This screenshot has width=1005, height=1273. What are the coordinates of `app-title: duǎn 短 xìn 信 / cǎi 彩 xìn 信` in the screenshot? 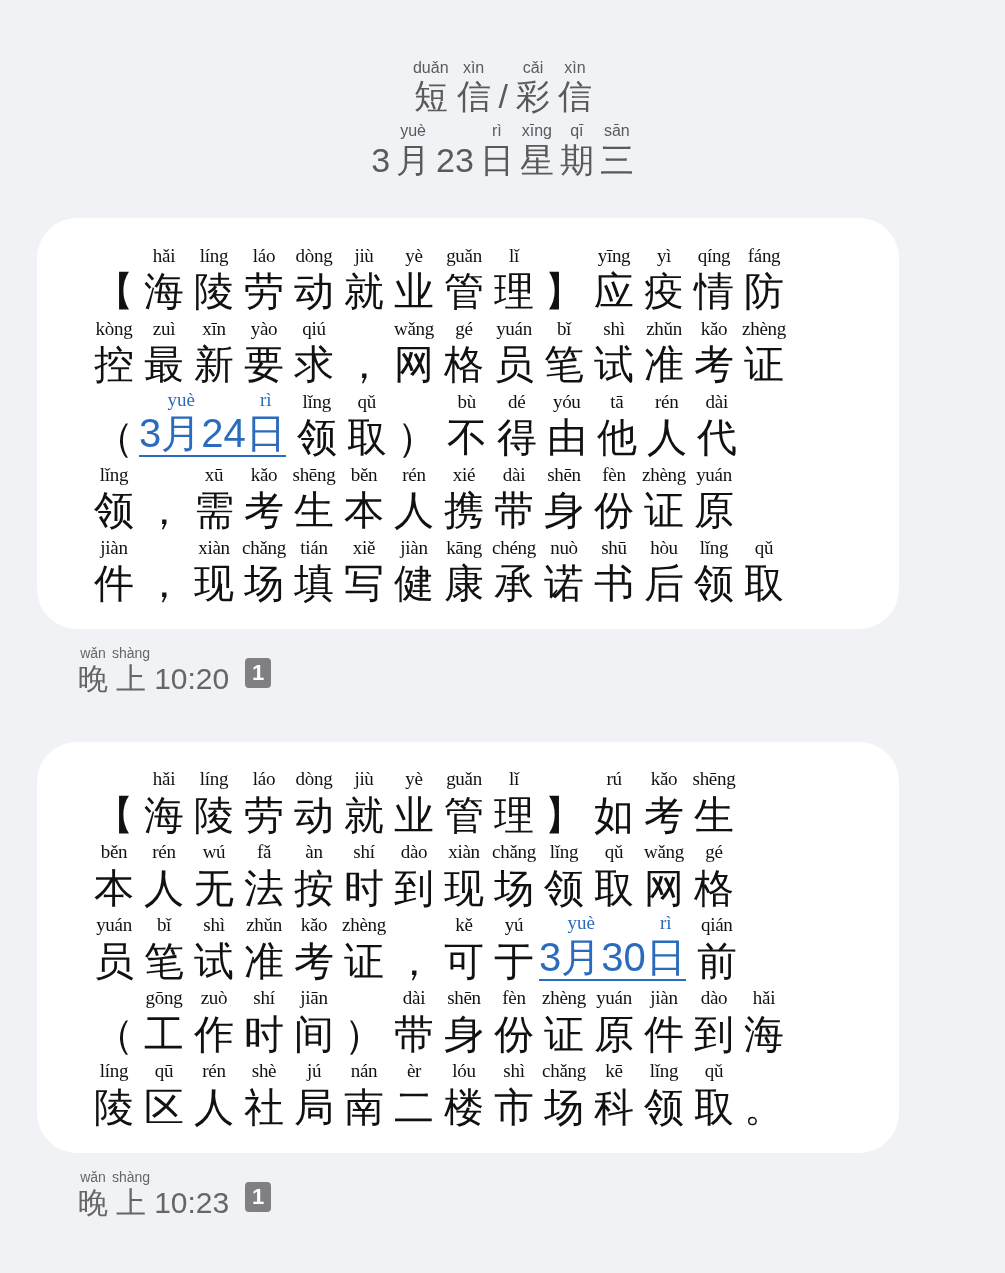 It's located at (502, 87).